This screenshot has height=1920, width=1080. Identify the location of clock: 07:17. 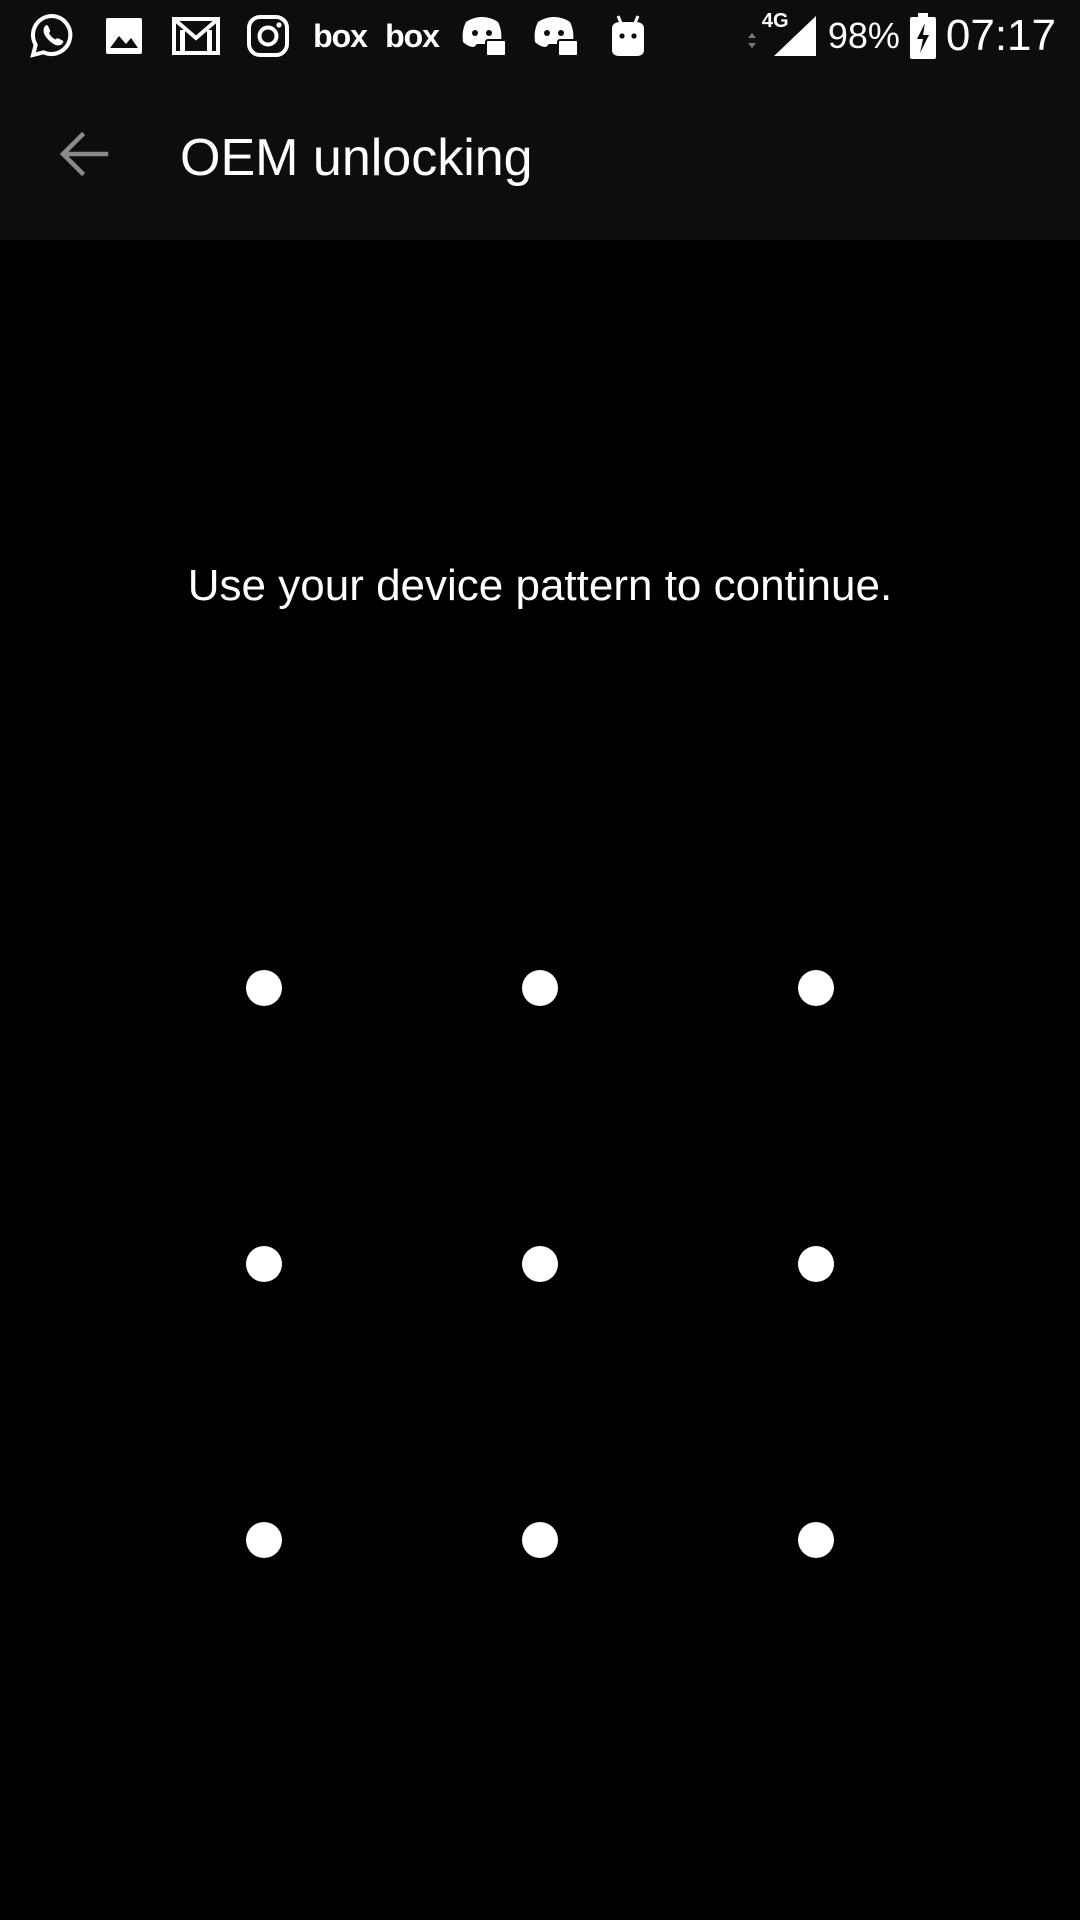
(1000, 35).